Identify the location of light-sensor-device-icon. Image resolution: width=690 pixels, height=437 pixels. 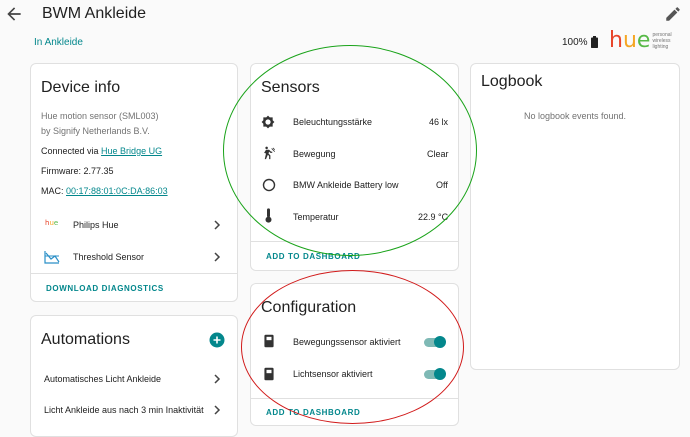
(269, 374).